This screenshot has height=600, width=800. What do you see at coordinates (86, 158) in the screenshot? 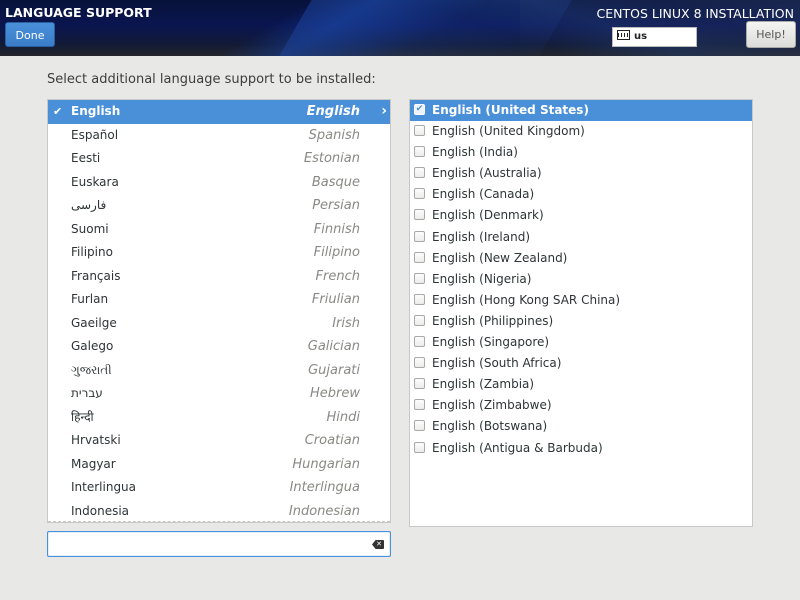
I see `language-native-name: Eesti` at bounding box center [86, 158].